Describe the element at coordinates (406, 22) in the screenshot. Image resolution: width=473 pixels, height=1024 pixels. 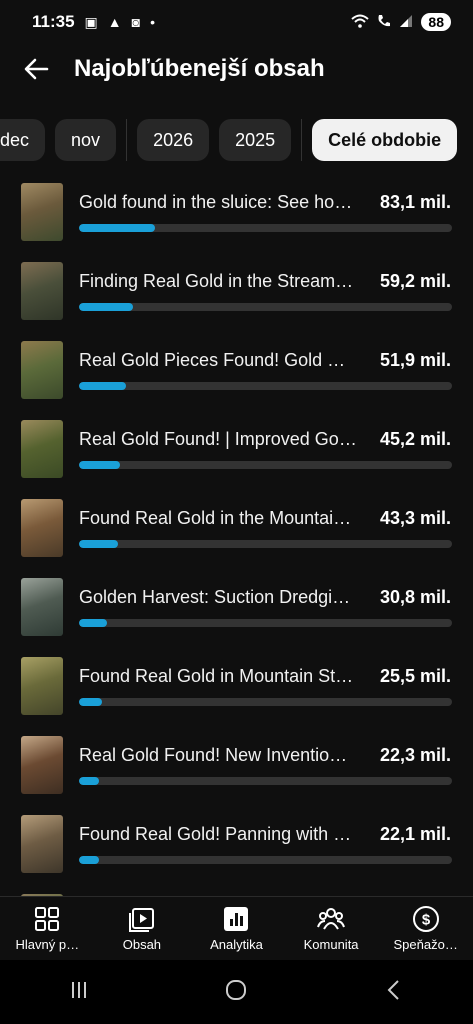
I see `signal-icon` at that location.